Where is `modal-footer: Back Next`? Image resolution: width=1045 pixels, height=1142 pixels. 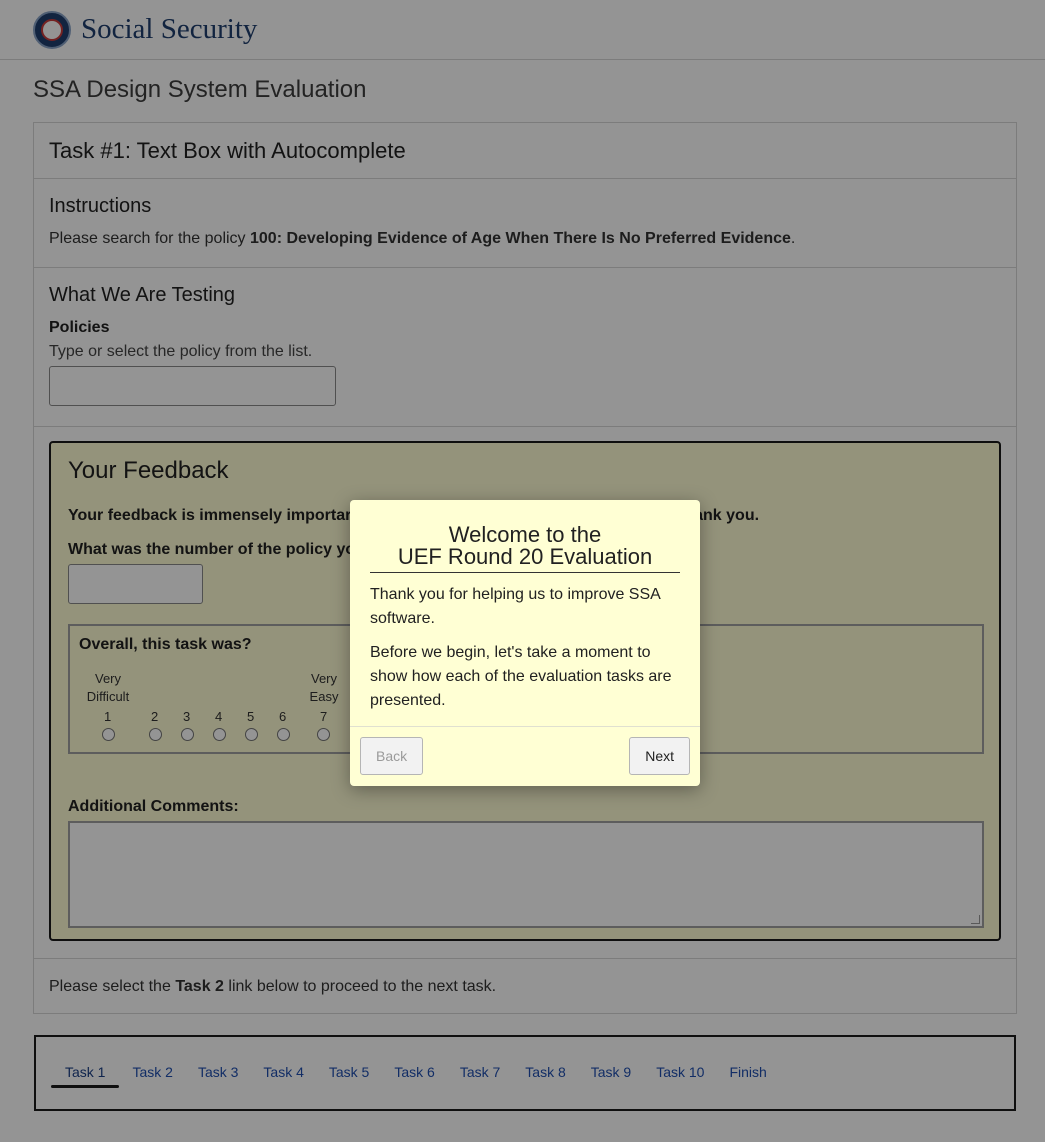
modal-footer: Back Next is located at coordinates (525, 756).